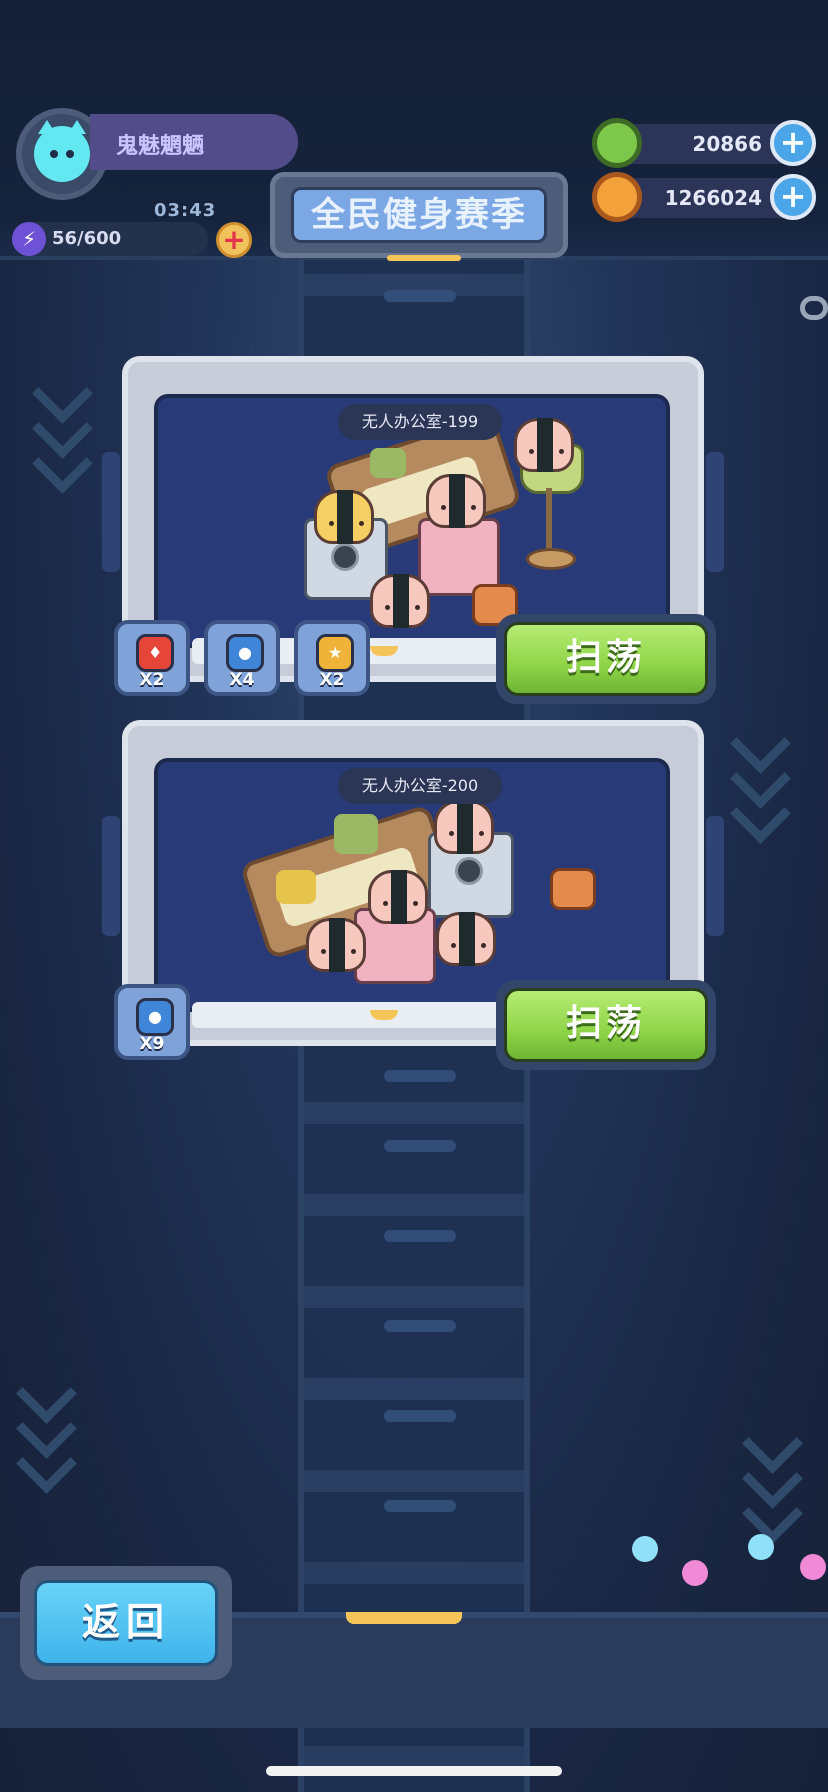 Image resolution: width=828 pixels, height=1792 pixels. What do you see at coordinates (404, 1618) in the screenshot?
I see `floor-accent` at bounding box center [404, 1618].